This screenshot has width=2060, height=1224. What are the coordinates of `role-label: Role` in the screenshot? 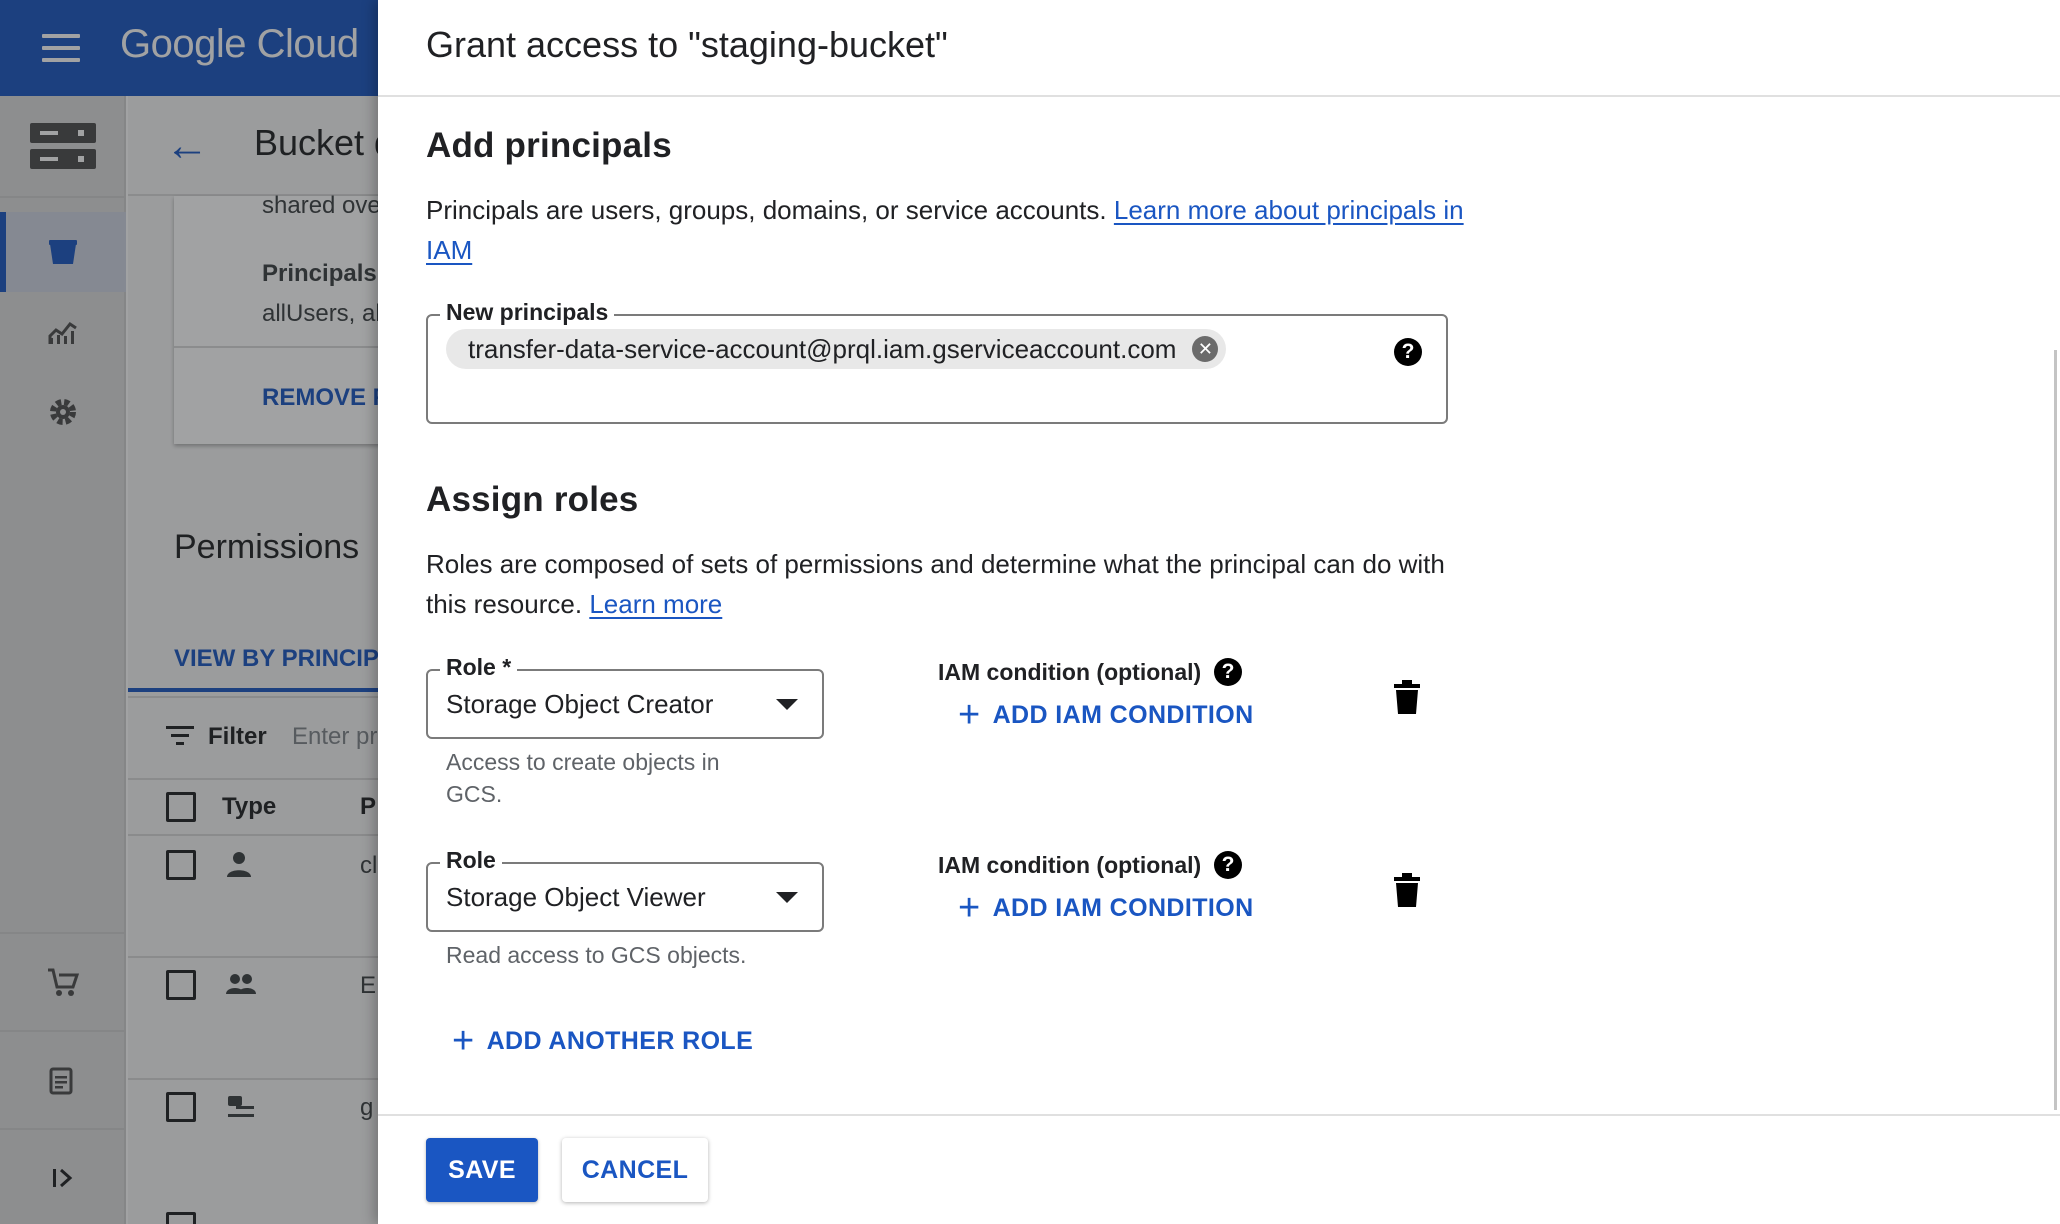 It's located at (471, 860).